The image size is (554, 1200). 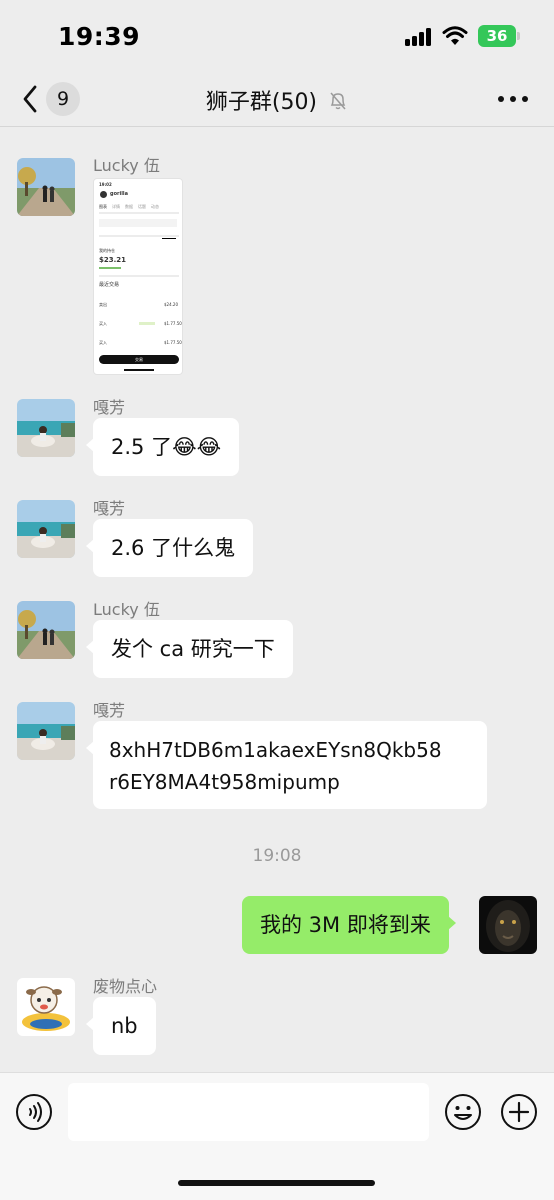 I want to click on shot-chart, so click(x=138, y=223).